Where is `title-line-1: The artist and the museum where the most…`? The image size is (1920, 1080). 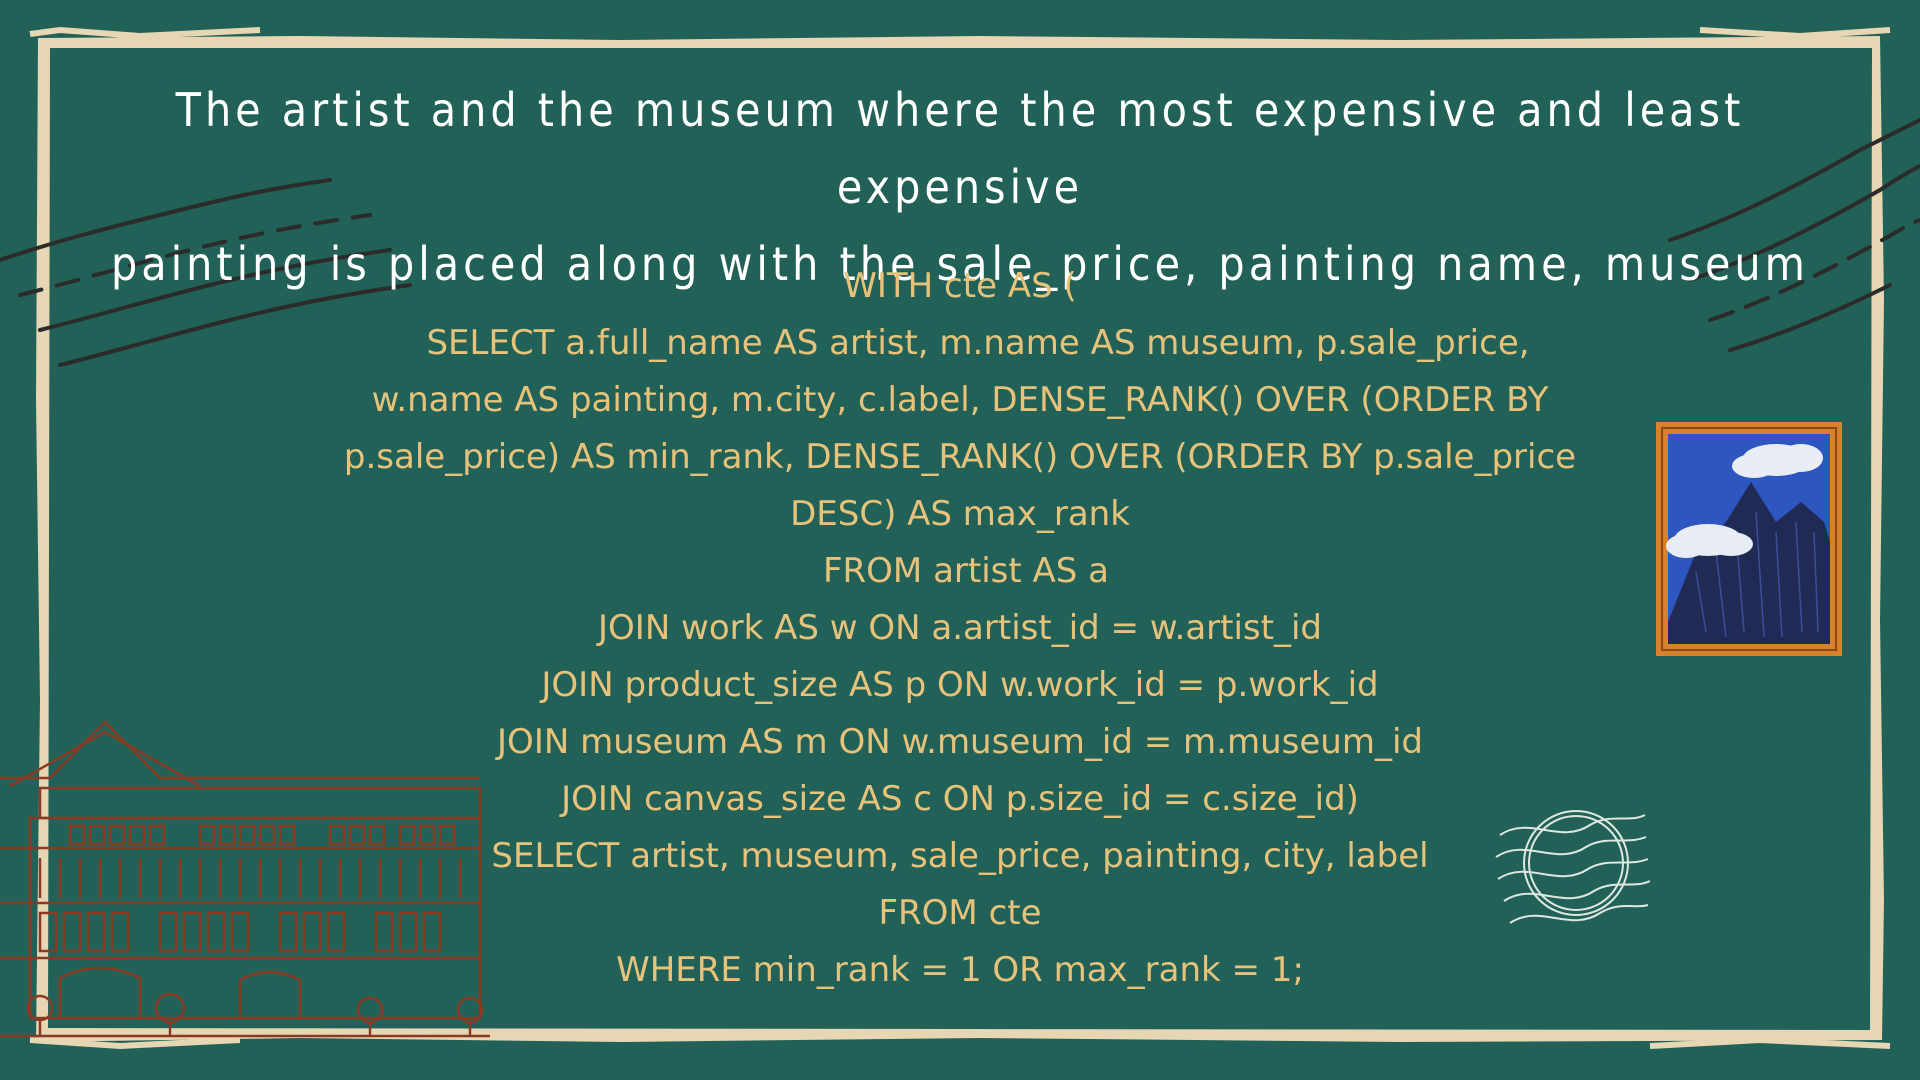
title-line-1: The artist and the museum where the most… is located at coordinates (960, 148).